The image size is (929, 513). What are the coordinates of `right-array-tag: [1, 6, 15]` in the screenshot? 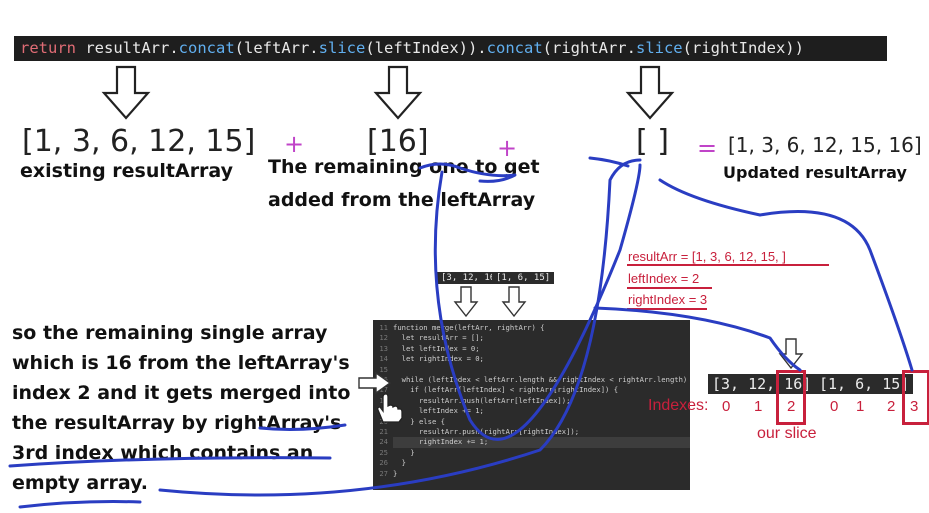 It's located at (523, 278).